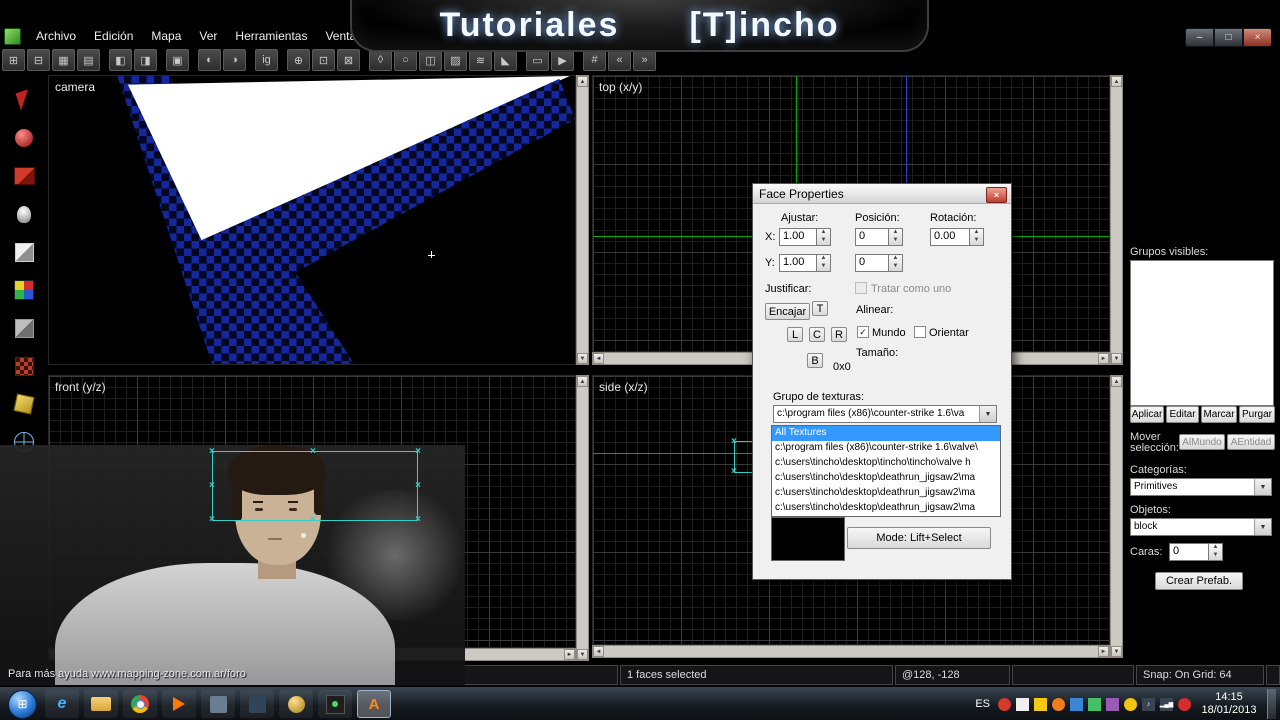 This screenshot has width=1280, height=720. I want to click on taskbar-app-6-icon, so click(257, 704).